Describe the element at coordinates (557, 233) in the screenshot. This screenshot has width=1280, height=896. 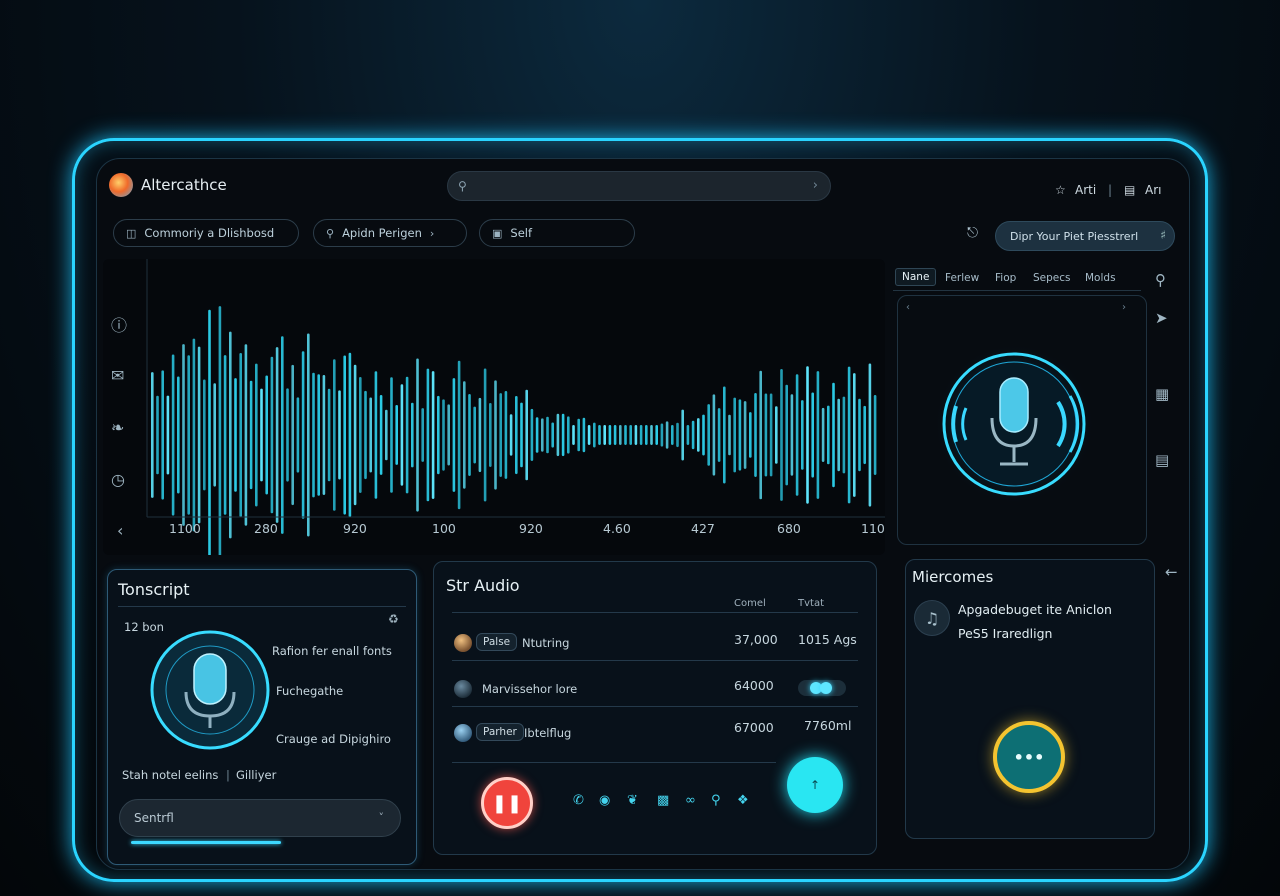
I see `nav-self: ▣ Self` at that location.